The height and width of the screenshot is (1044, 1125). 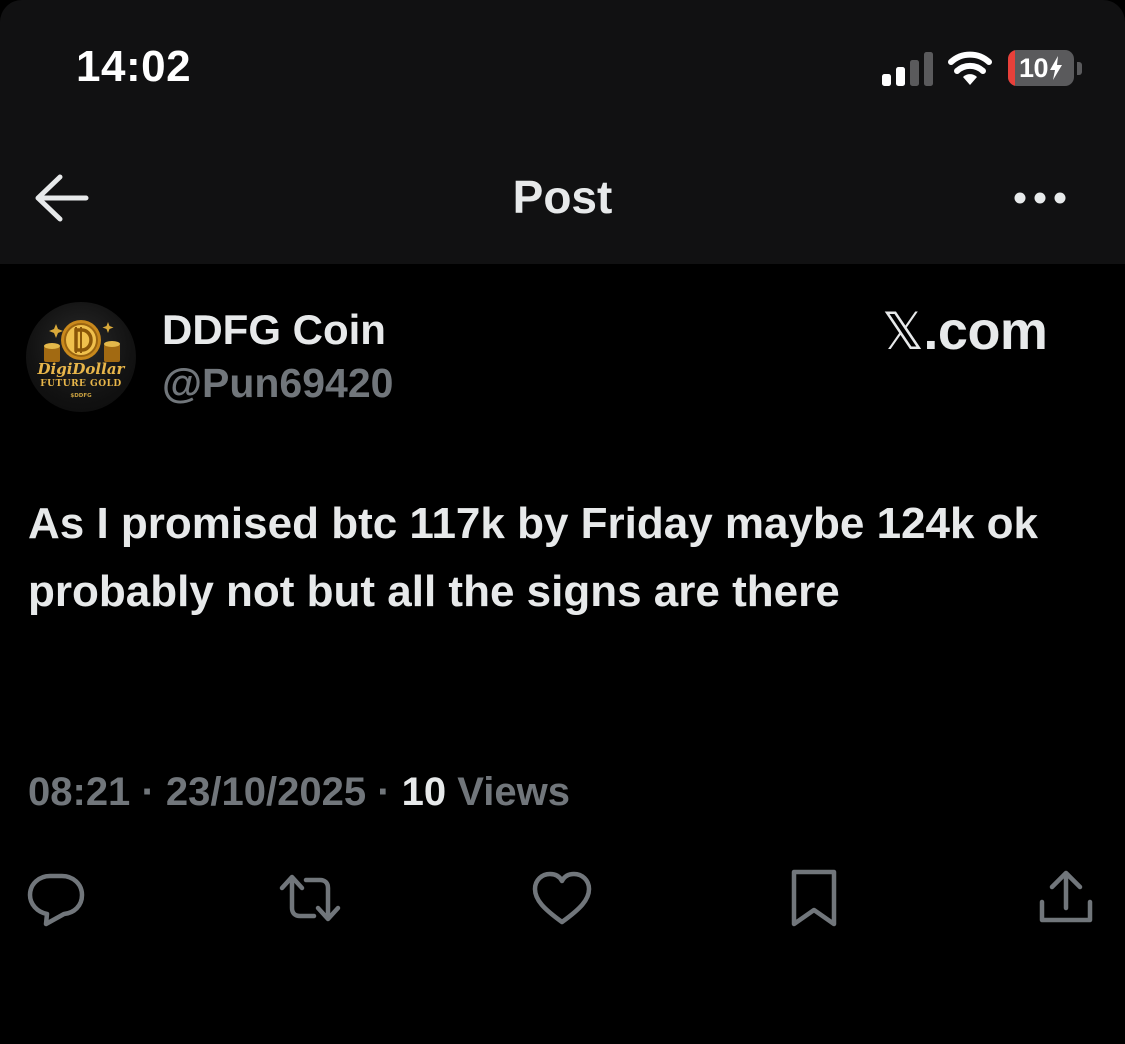 I want to click on views-label: Views, so click(x=513, y=792).